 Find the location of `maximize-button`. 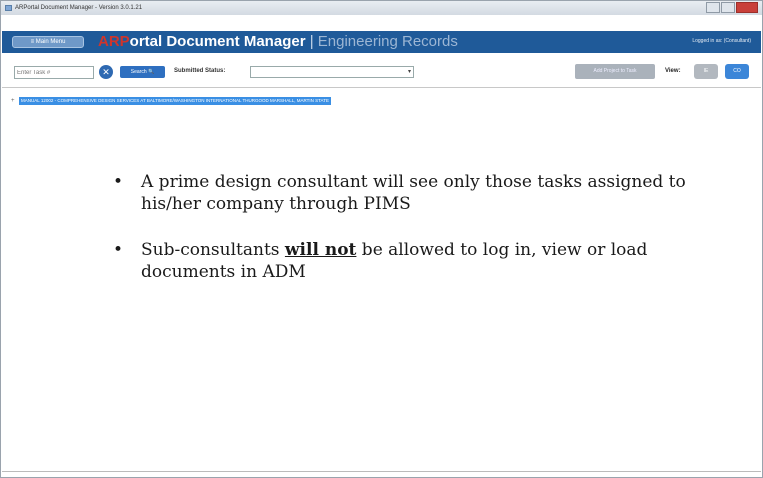

maximize-button is located at coordinates (728, 7).